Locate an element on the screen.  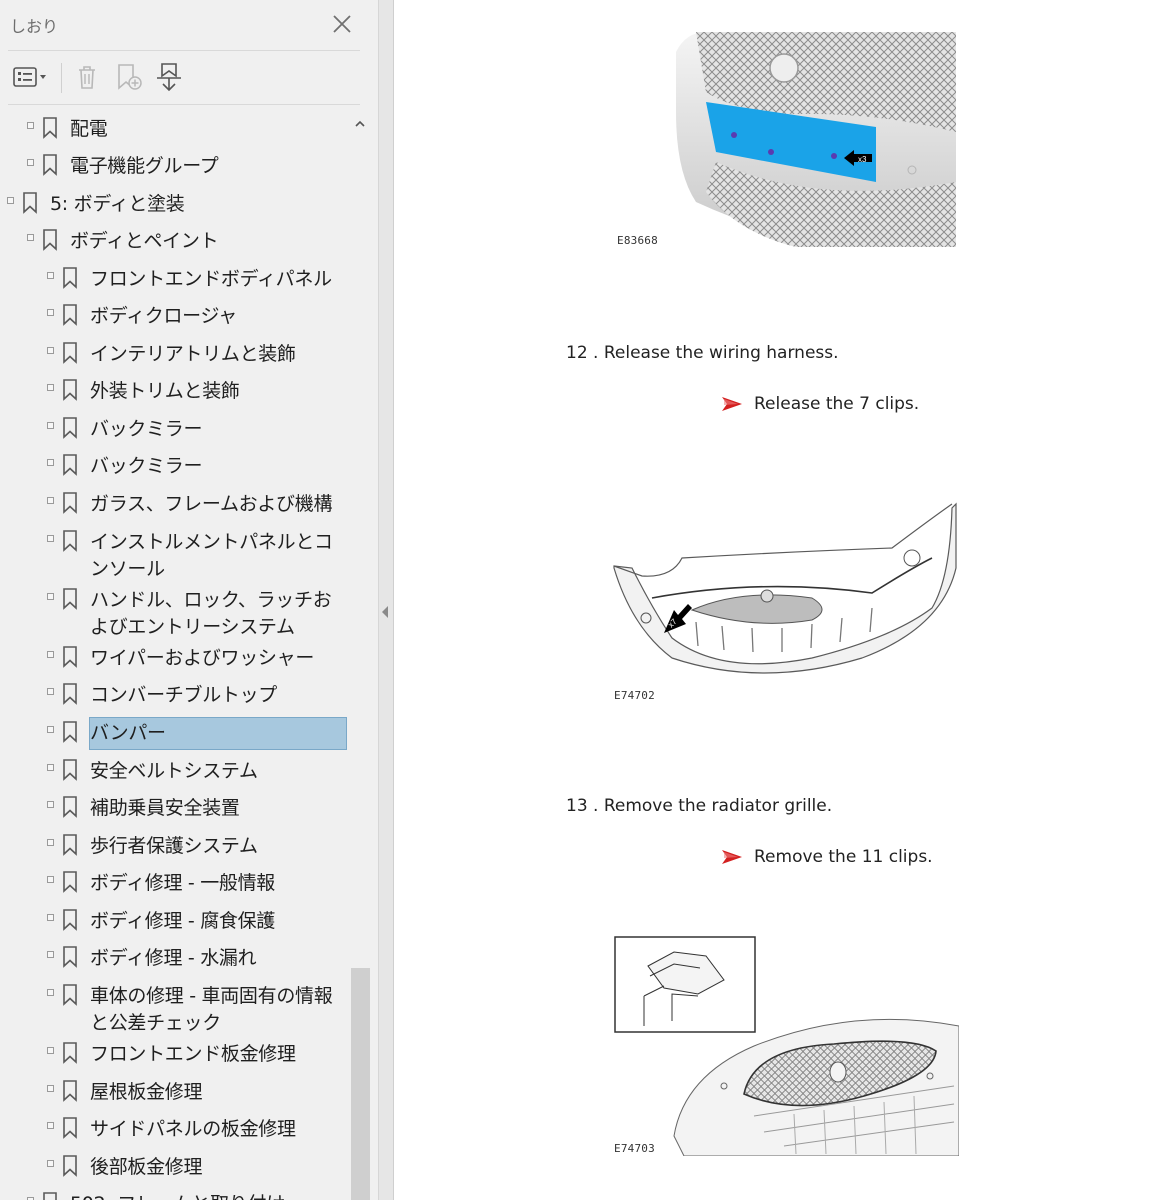
figure-front-bumper: x3 is located at coordinates (816, 141).